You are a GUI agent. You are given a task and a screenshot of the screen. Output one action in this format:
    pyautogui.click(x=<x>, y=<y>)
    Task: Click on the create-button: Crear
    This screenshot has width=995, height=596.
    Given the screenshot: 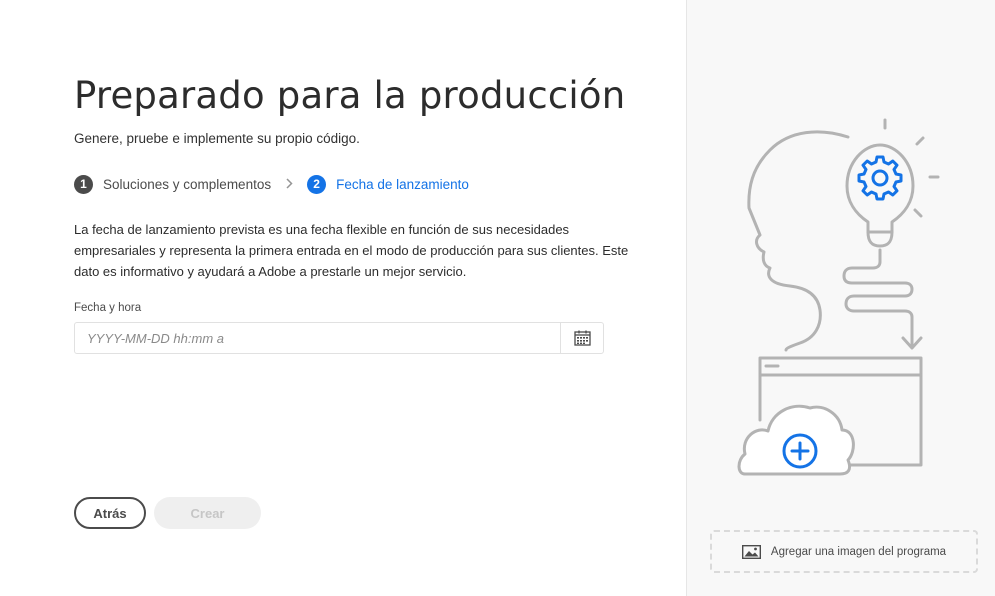 What is the action you would take?
    pyautogui.click(x=207, y=513)
    